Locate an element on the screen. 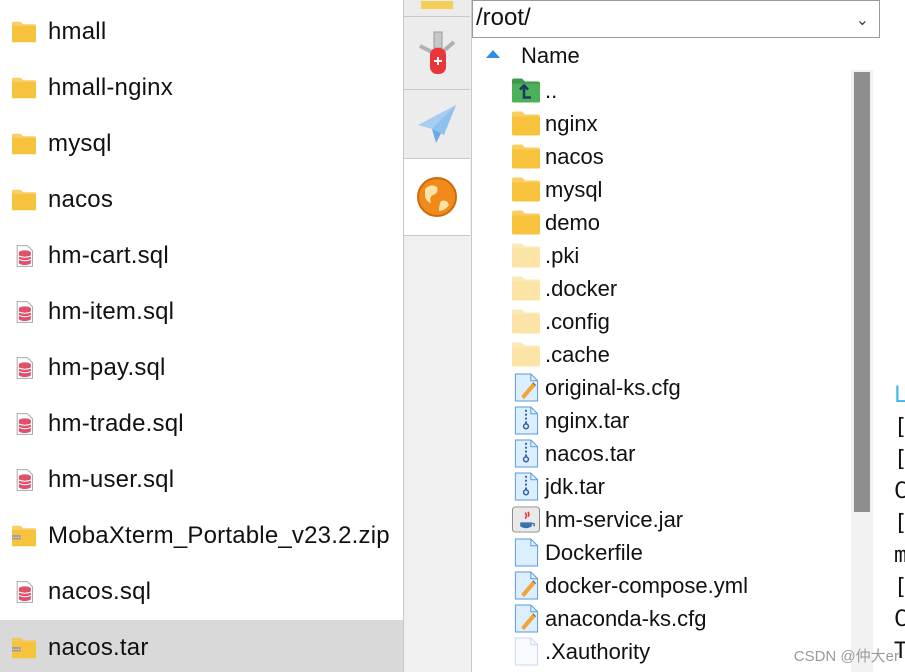 This screenshot has width=905, height=672. remote-file-row: .config is located at coordinates (662, 321).